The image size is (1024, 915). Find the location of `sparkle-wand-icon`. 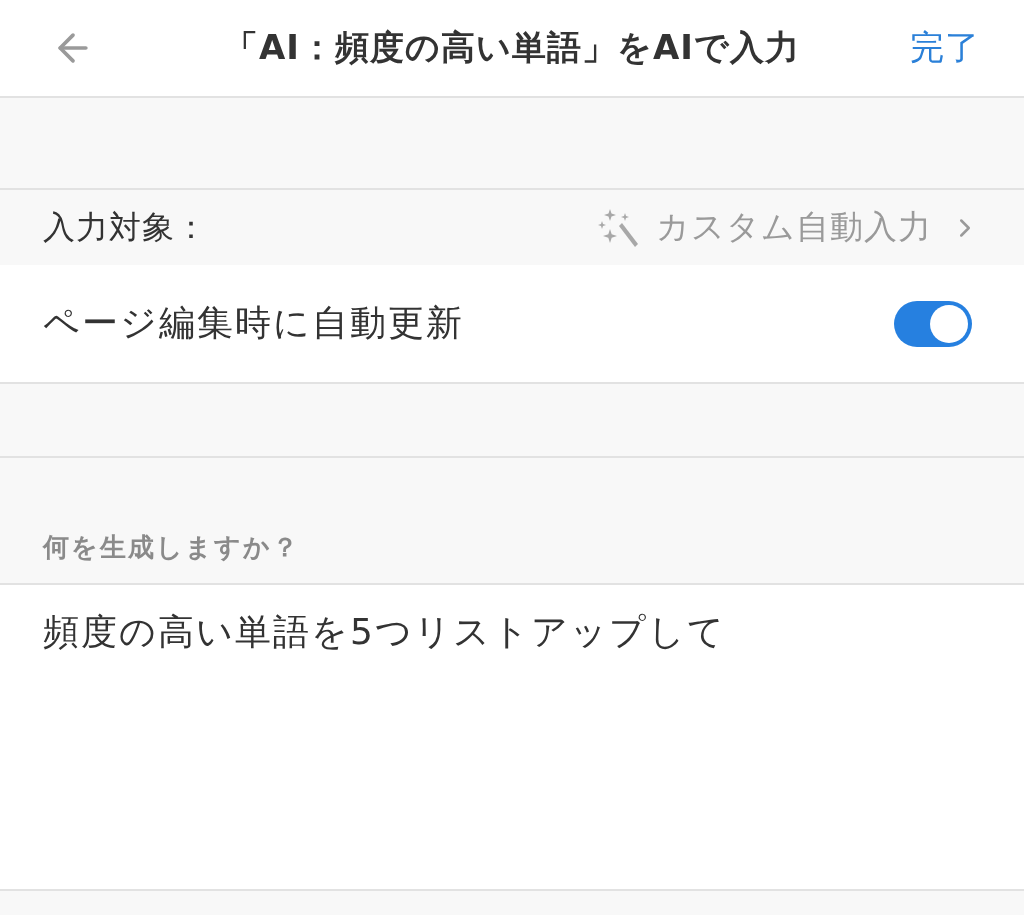

sparkle-wand-icon is located at coordinates (618, 227).